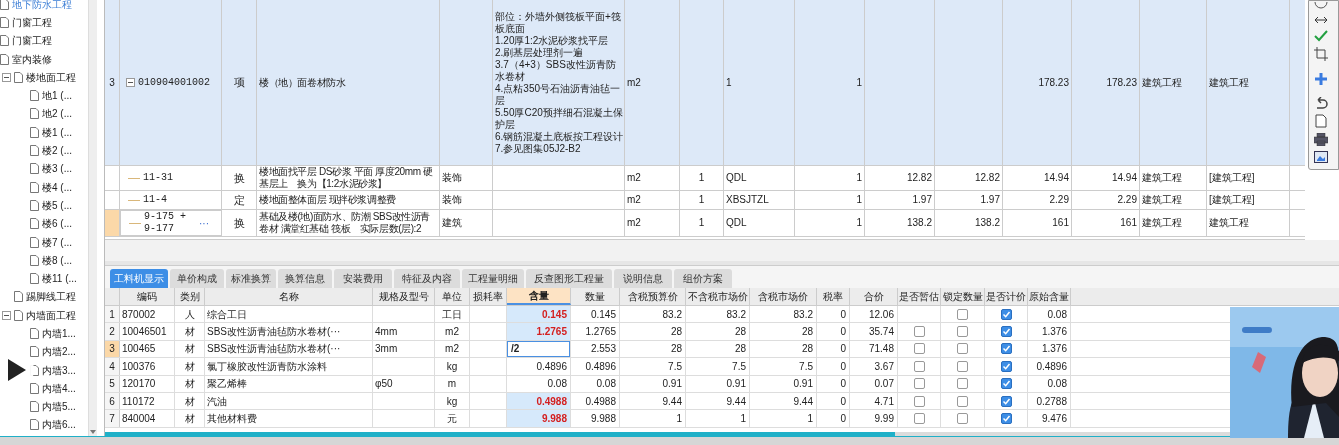  Describe the element at coordinates (112, 366) in the screenshot. I see `row-header: 4` at that location.